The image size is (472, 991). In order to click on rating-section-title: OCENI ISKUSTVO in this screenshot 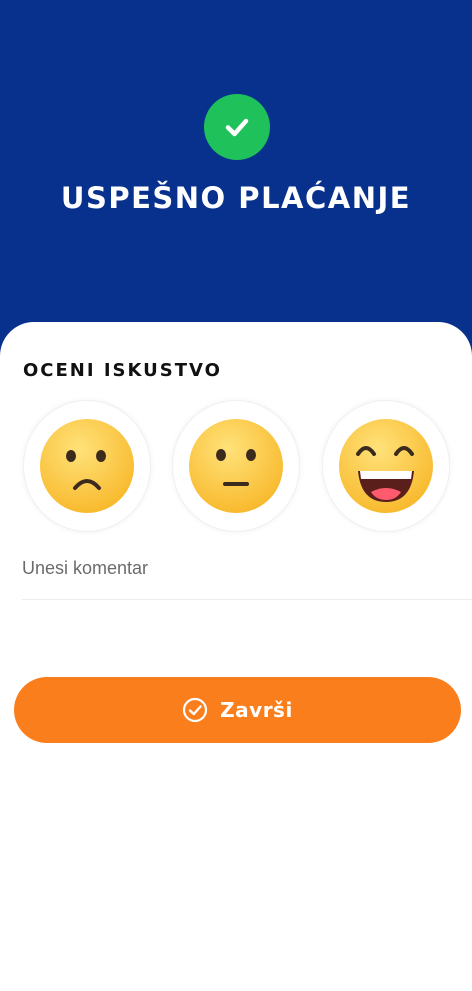, I will do `click(122, 370)`.